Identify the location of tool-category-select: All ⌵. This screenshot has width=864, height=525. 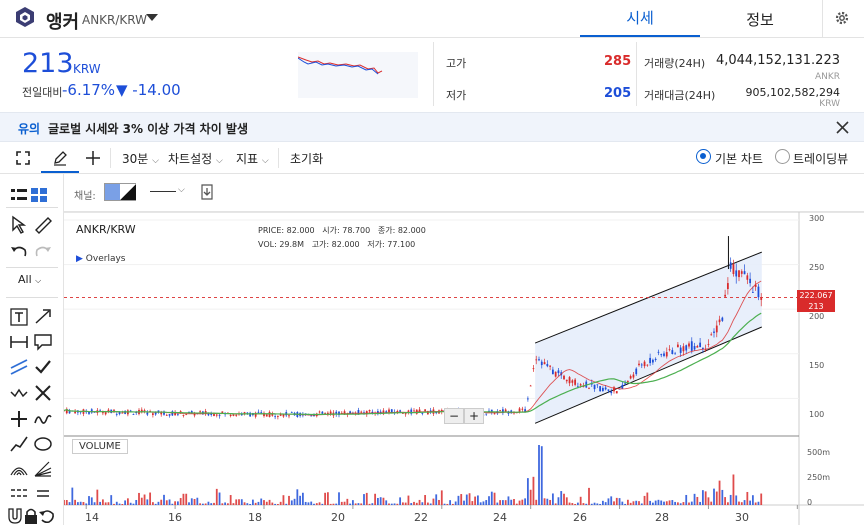
(29, 279).